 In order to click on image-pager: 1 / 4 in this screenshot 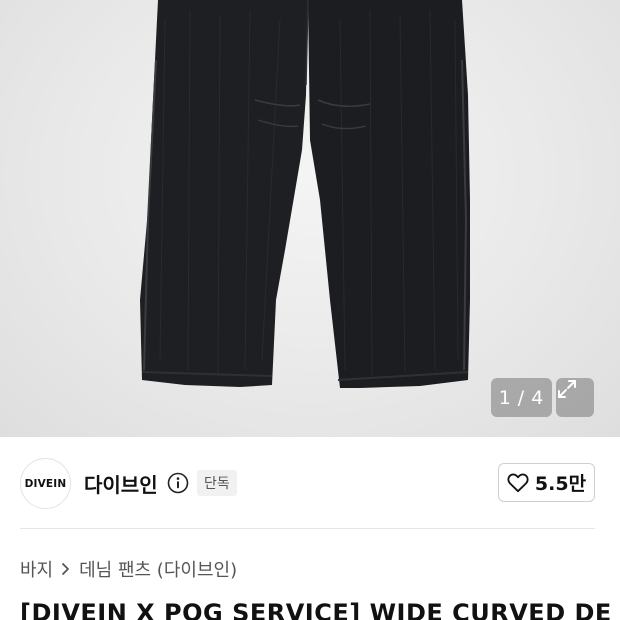, I will do `click(521, 397)`.